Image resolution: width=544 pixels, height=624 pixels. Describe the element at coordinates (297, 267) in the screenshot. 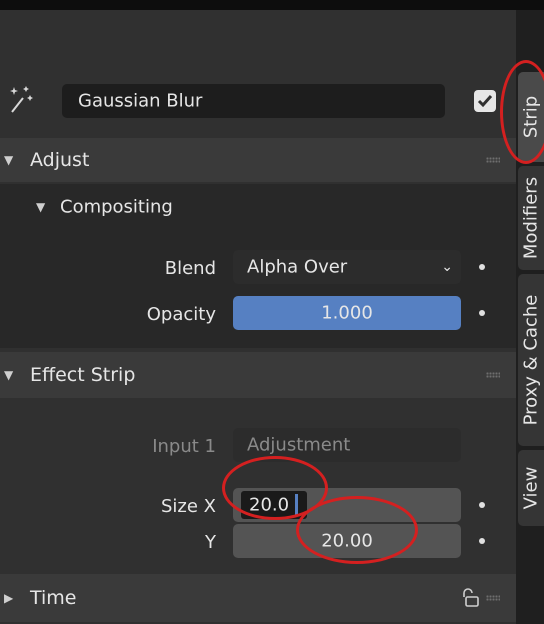

I see `blend-value: Alpha Over` at that location.